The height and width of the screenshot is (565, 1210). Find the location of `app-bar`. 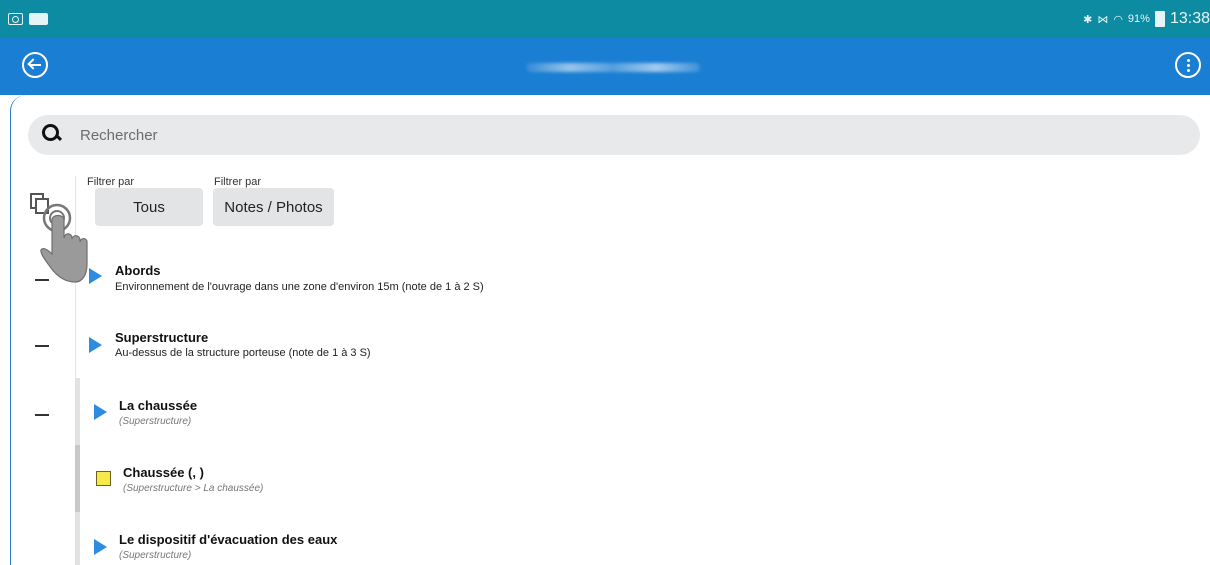

app-bar is located at coordinates (605, 66).